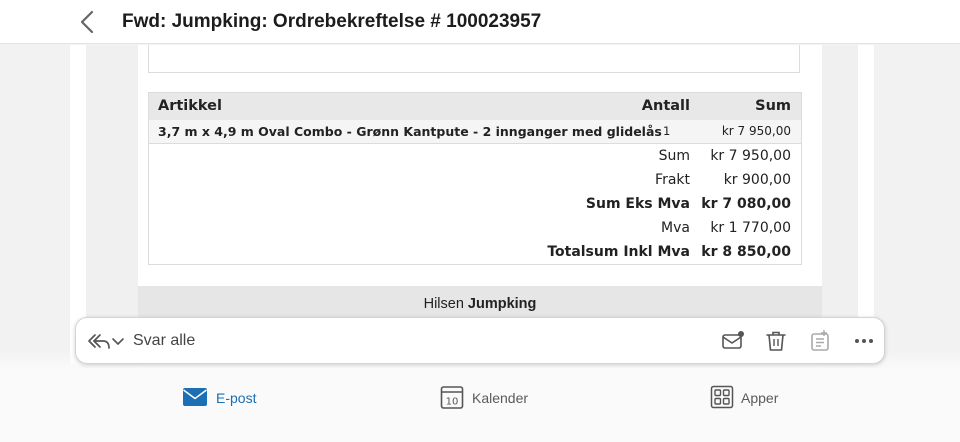  I want to click on reply-all-icon, so click(99, 341).